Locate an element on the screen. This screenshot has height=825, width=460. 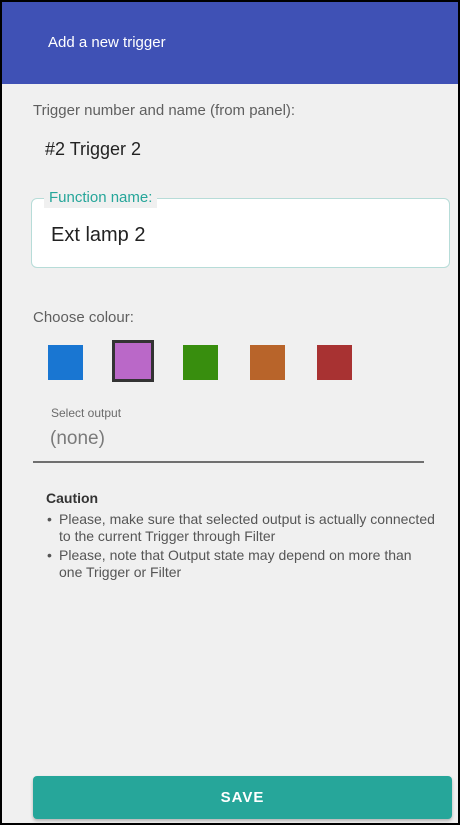
function-name-value: Ext lamp 2 is located at coordinates (98, 235).